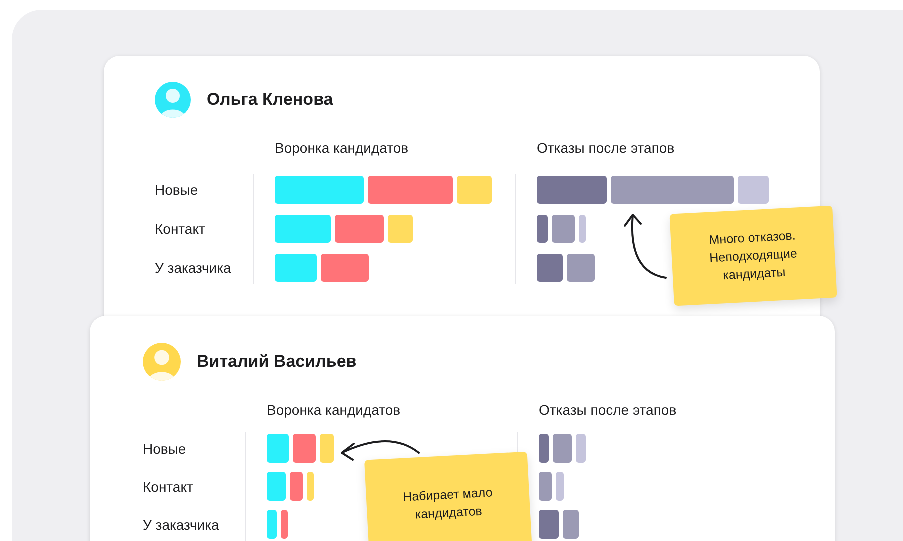 The height and width of the screenshot is (541, 903). What do you see at coordinates (754, 256) in the screenshot?
I see `sticky-note: Много отказов. Неподходящие кандидаты` at bounding box center [754, 256].